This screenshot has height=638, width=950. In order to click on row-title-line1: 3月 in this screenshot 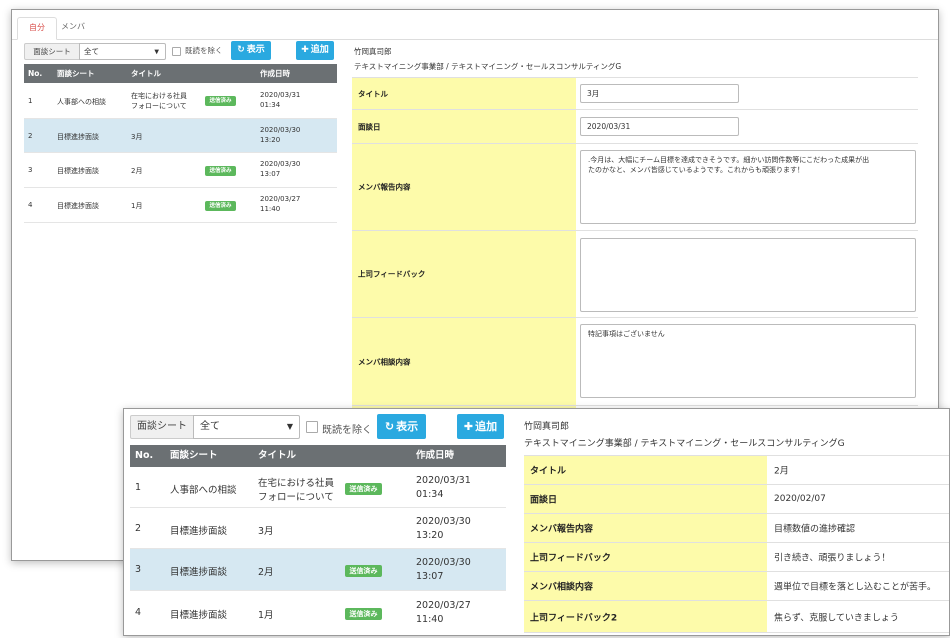, I will do `click(137, 137)`.